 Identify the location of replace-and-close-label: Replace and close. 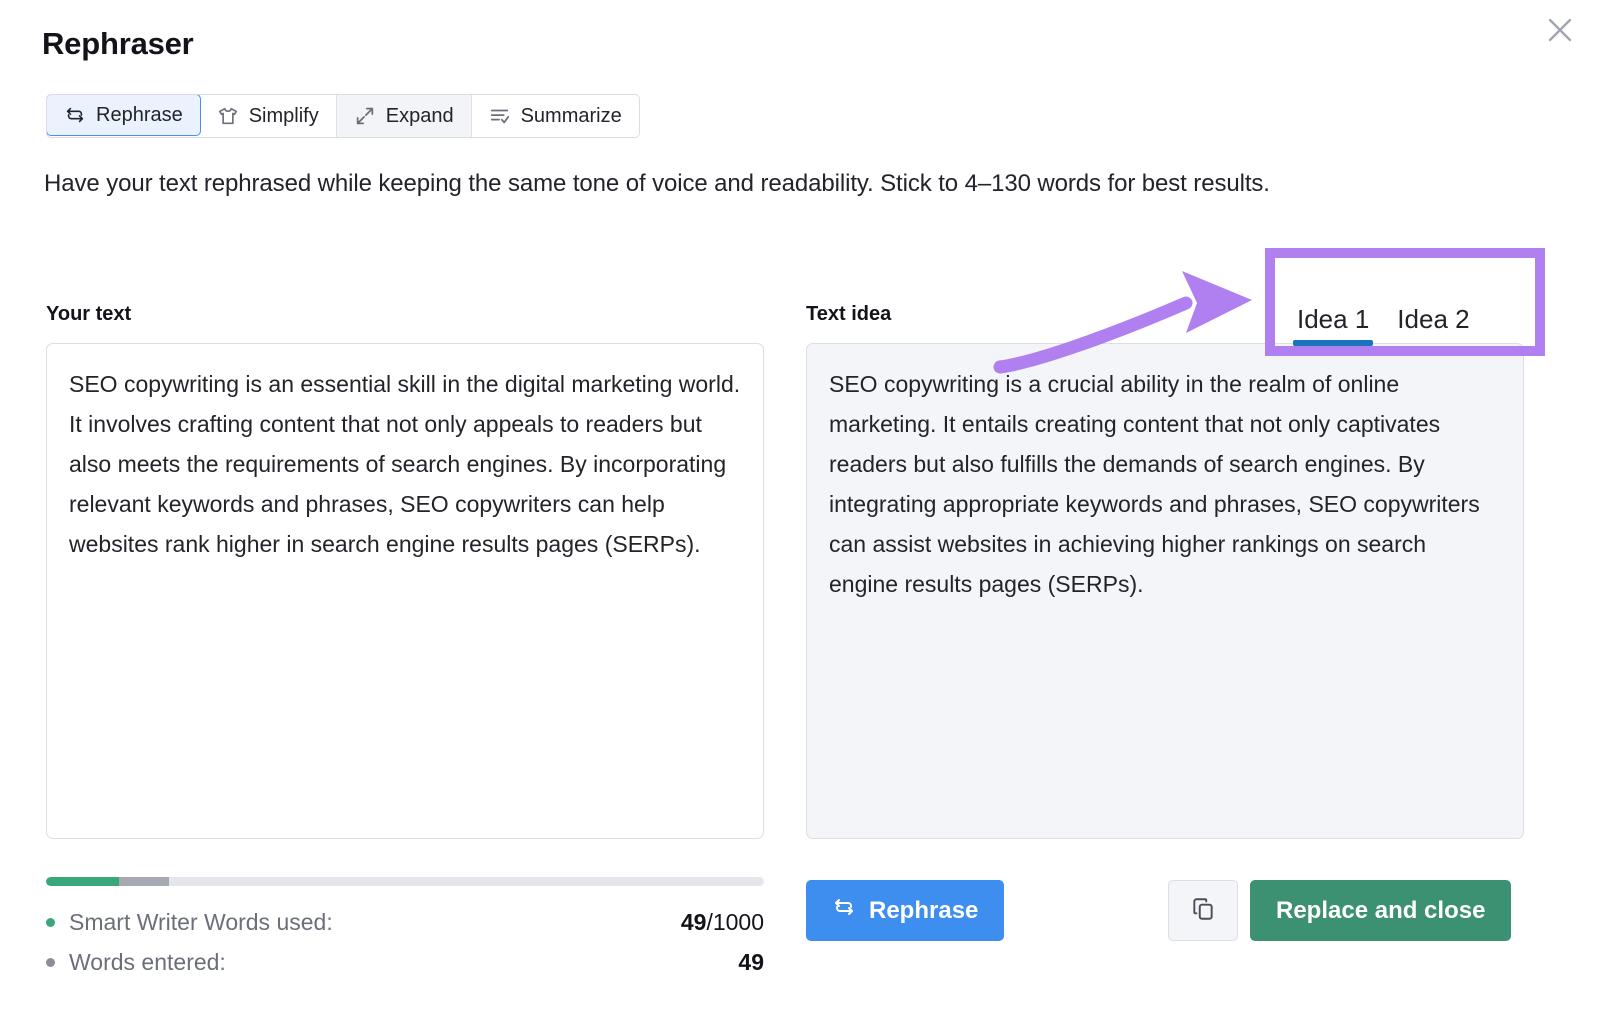
(1381, 910).